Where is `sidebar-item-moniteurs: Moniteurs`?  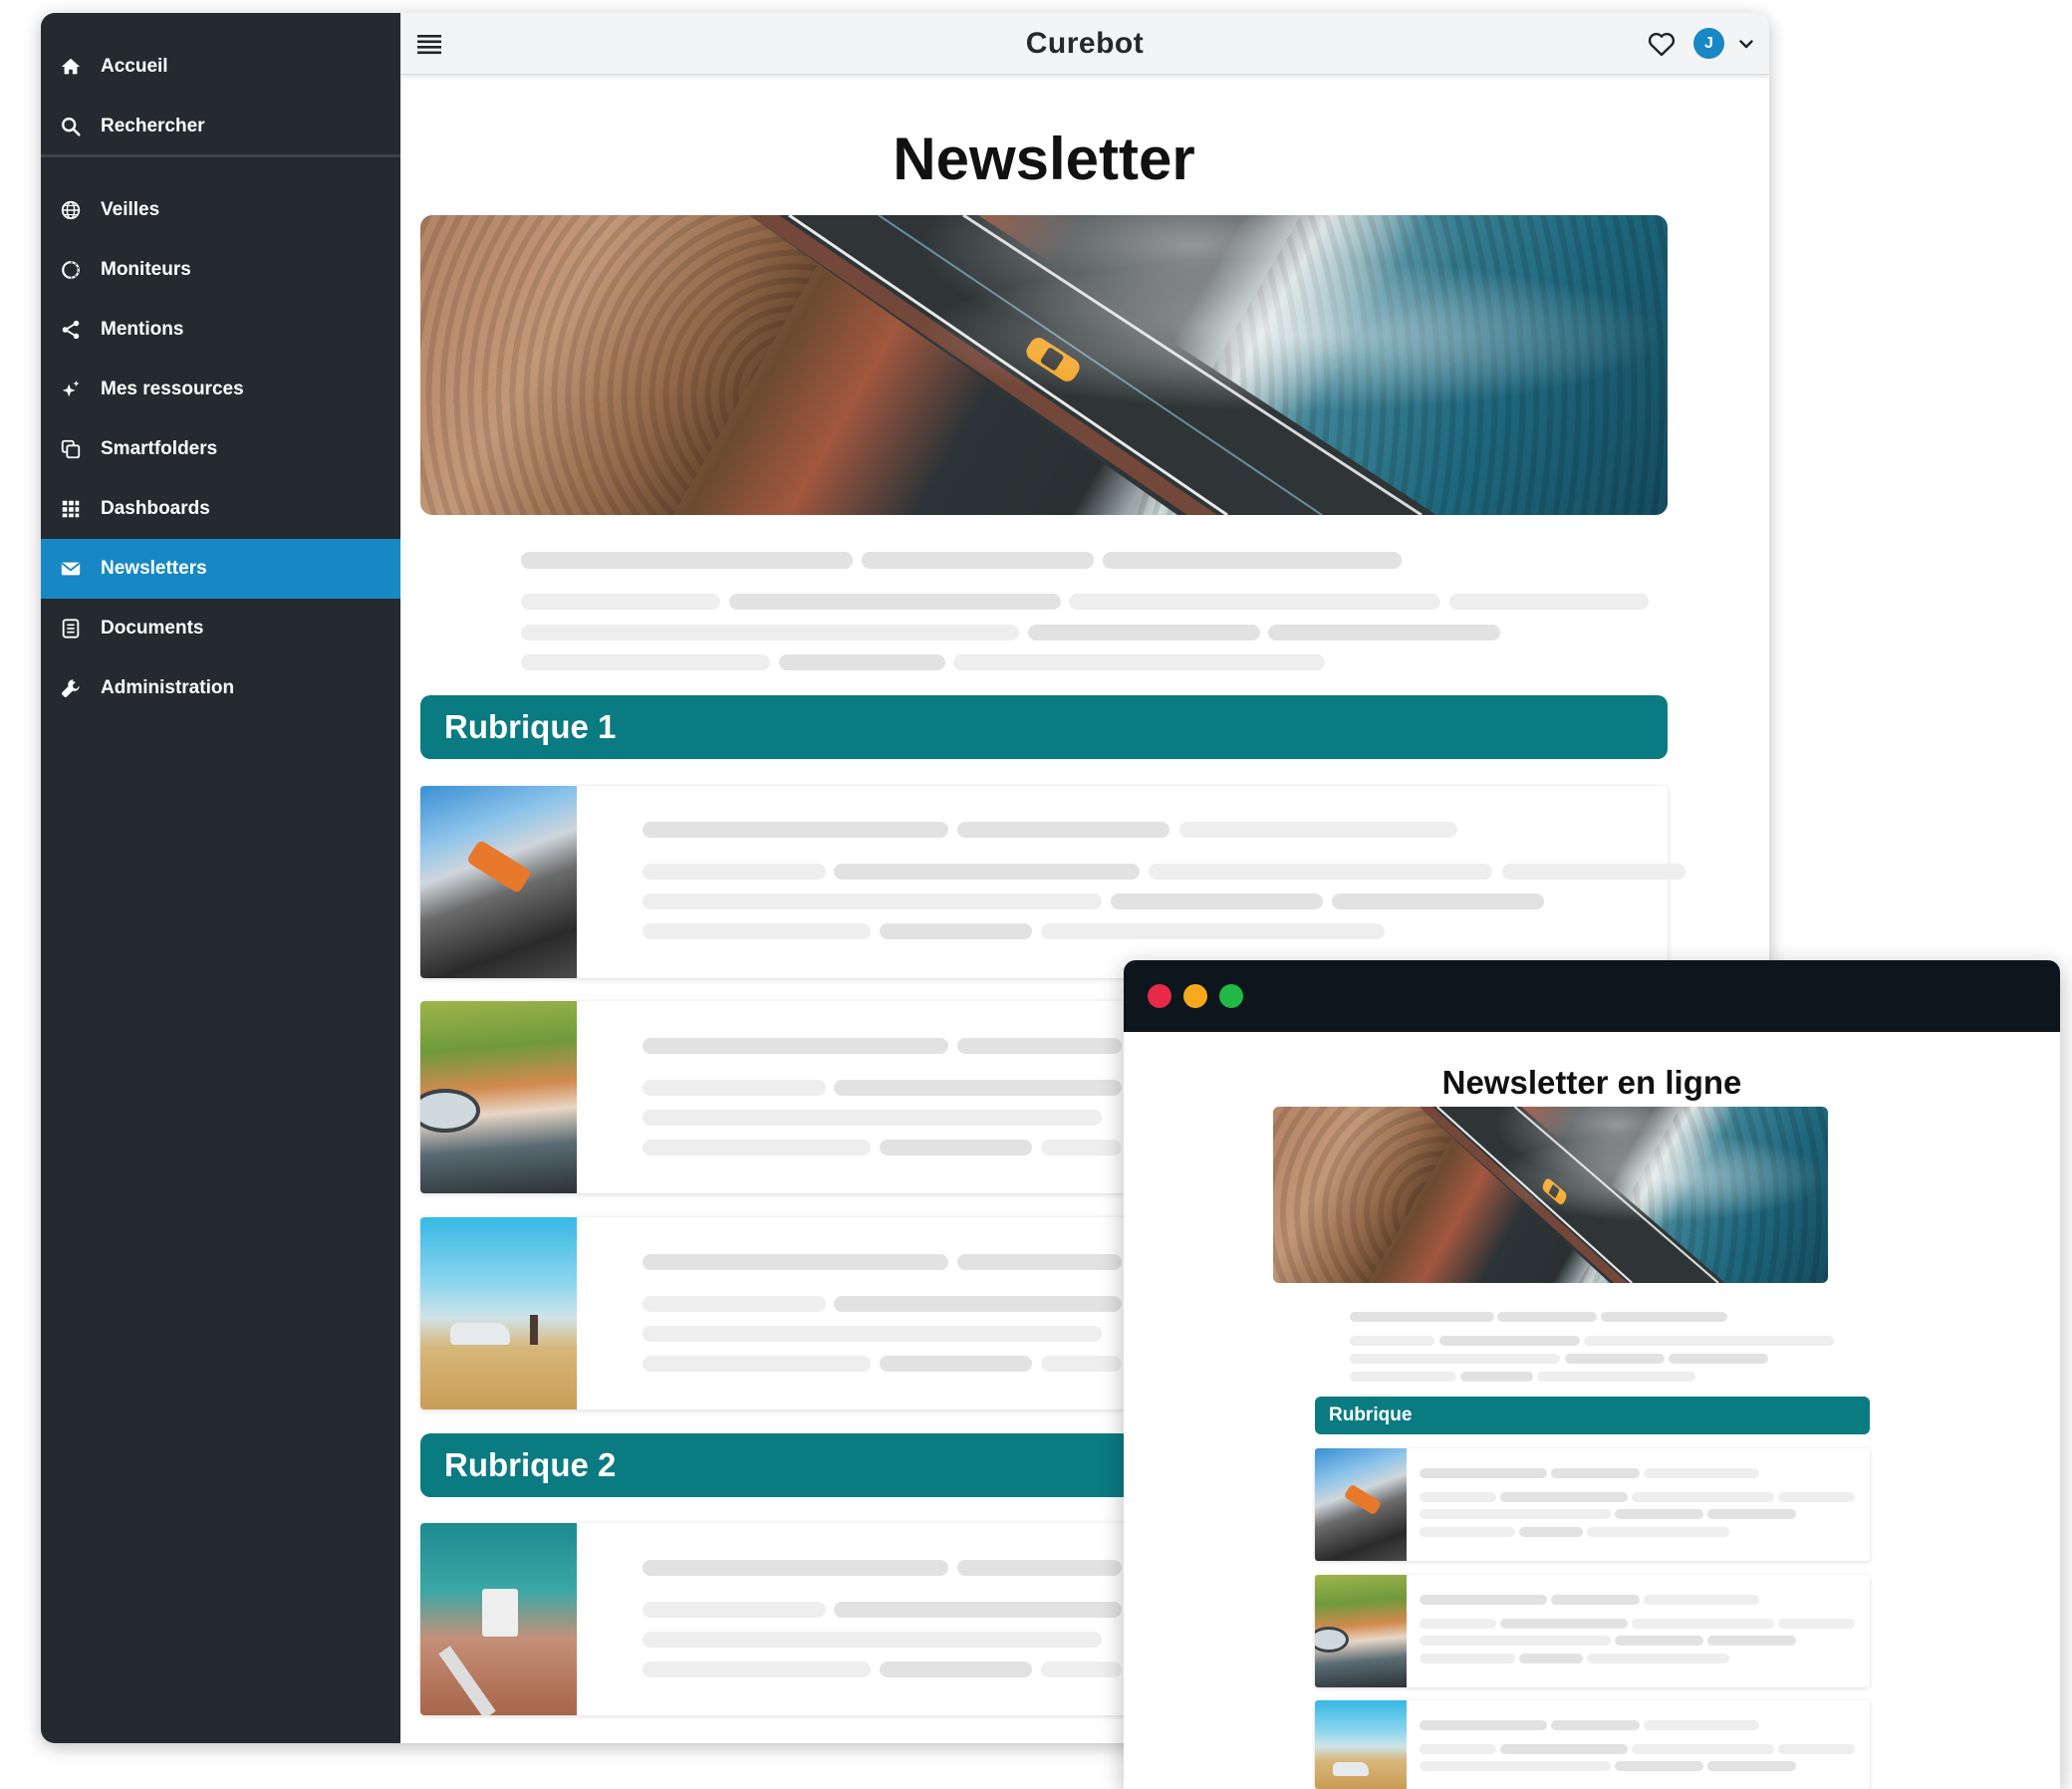 sidebar-item-moniteurs: Moniteurs is located at coordinates (220, 270).